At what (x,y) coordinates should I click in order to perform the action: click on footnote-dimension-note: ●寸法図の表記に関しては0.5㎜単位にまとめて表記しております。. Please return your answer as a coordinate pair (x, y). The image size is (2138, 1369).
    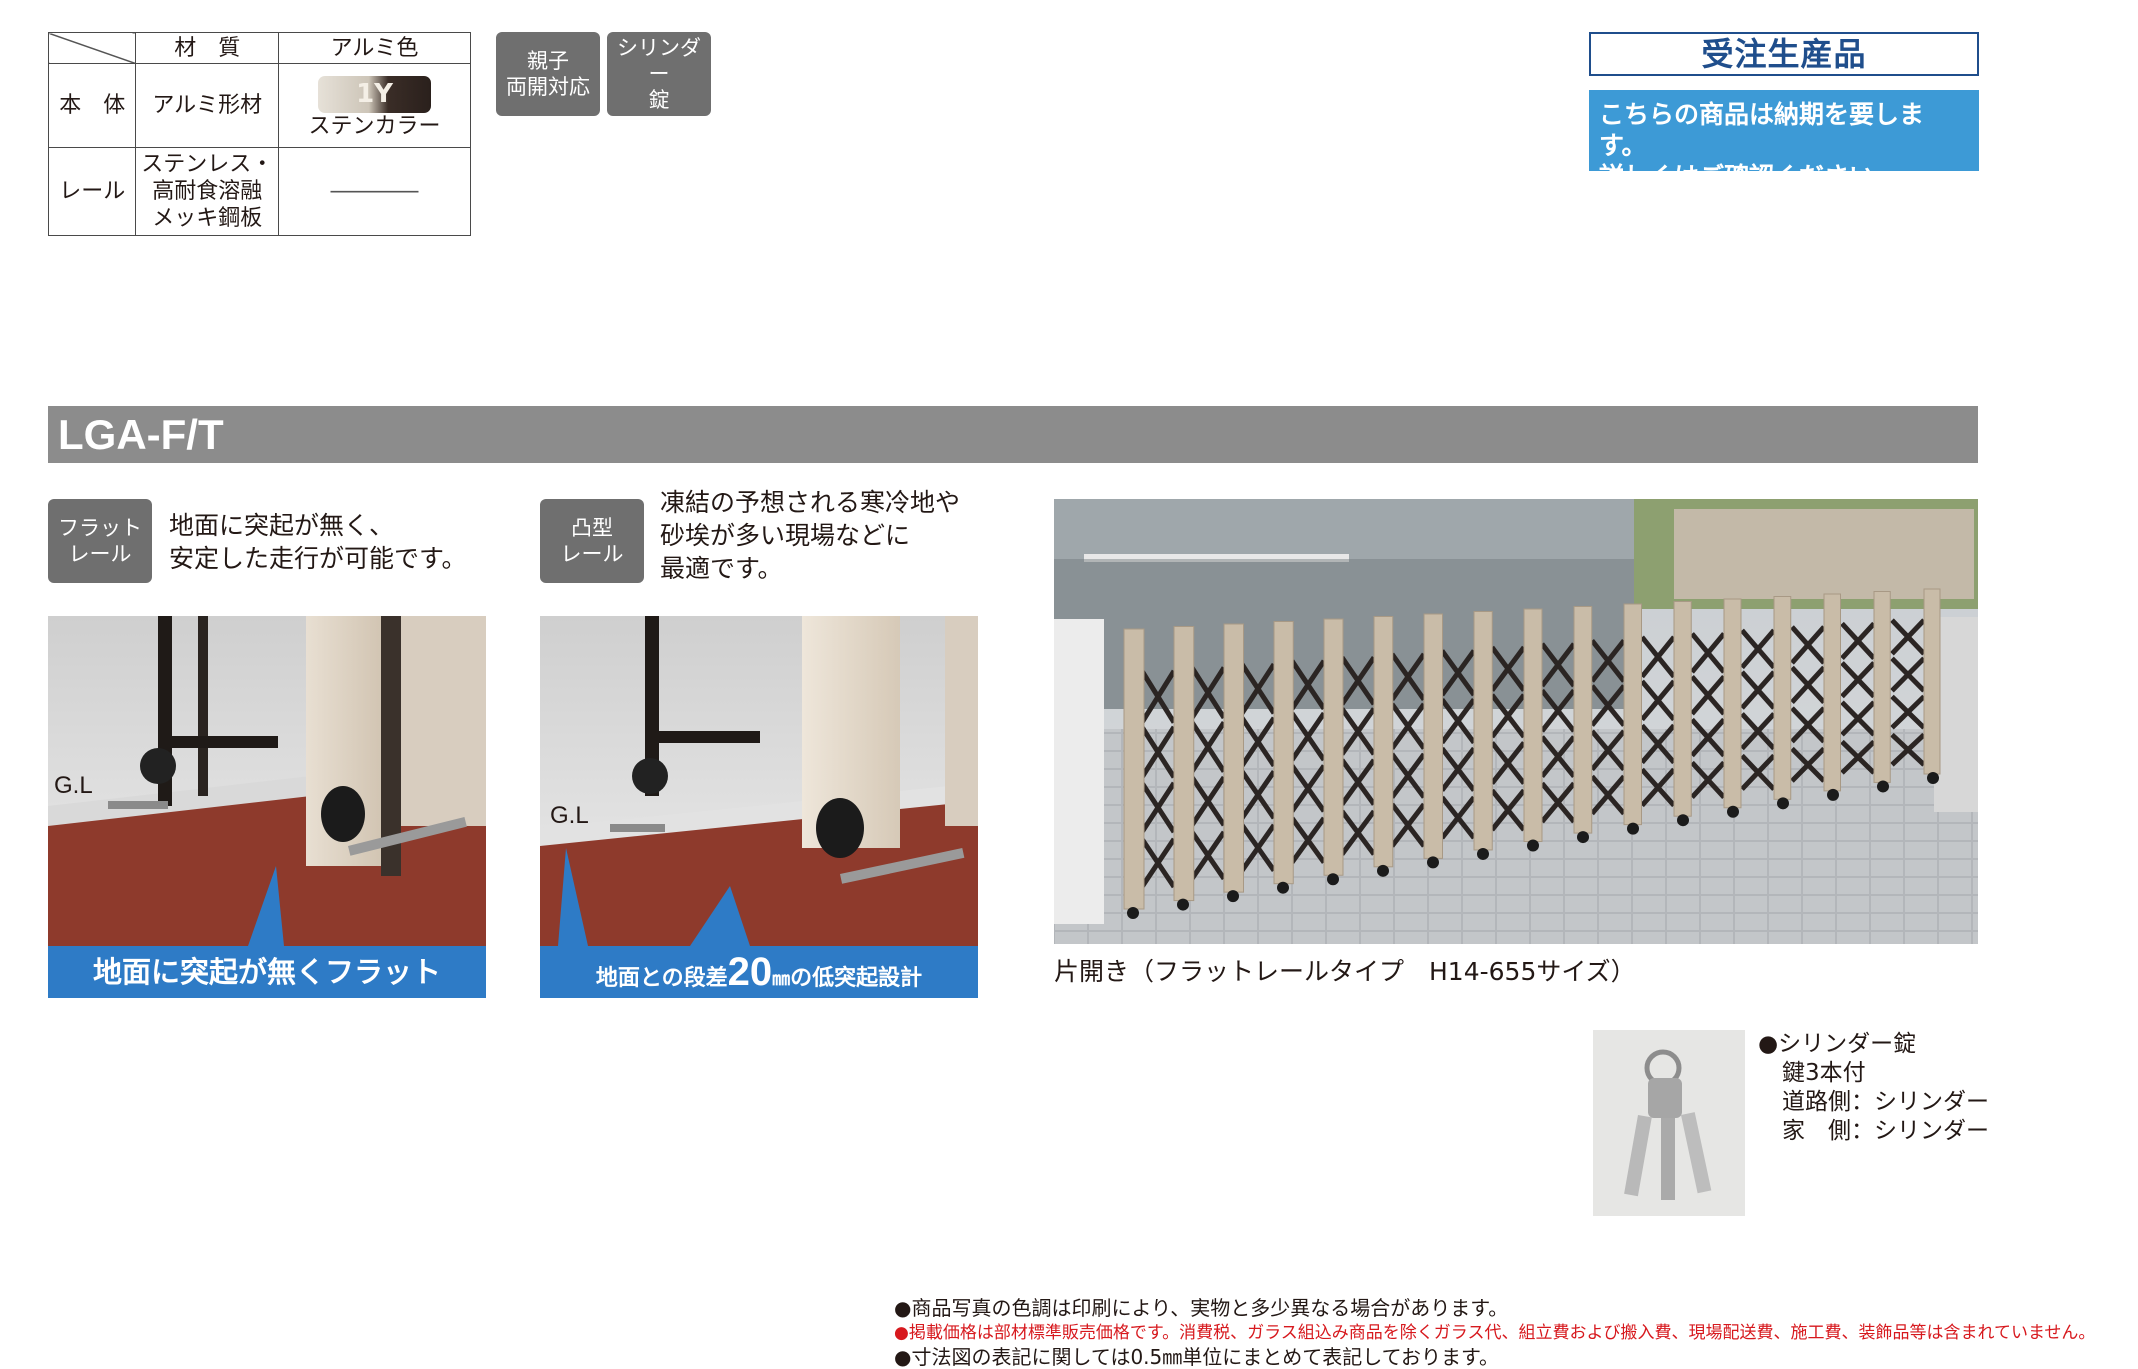
    Looking at the image, I should click on (1197, 1357).